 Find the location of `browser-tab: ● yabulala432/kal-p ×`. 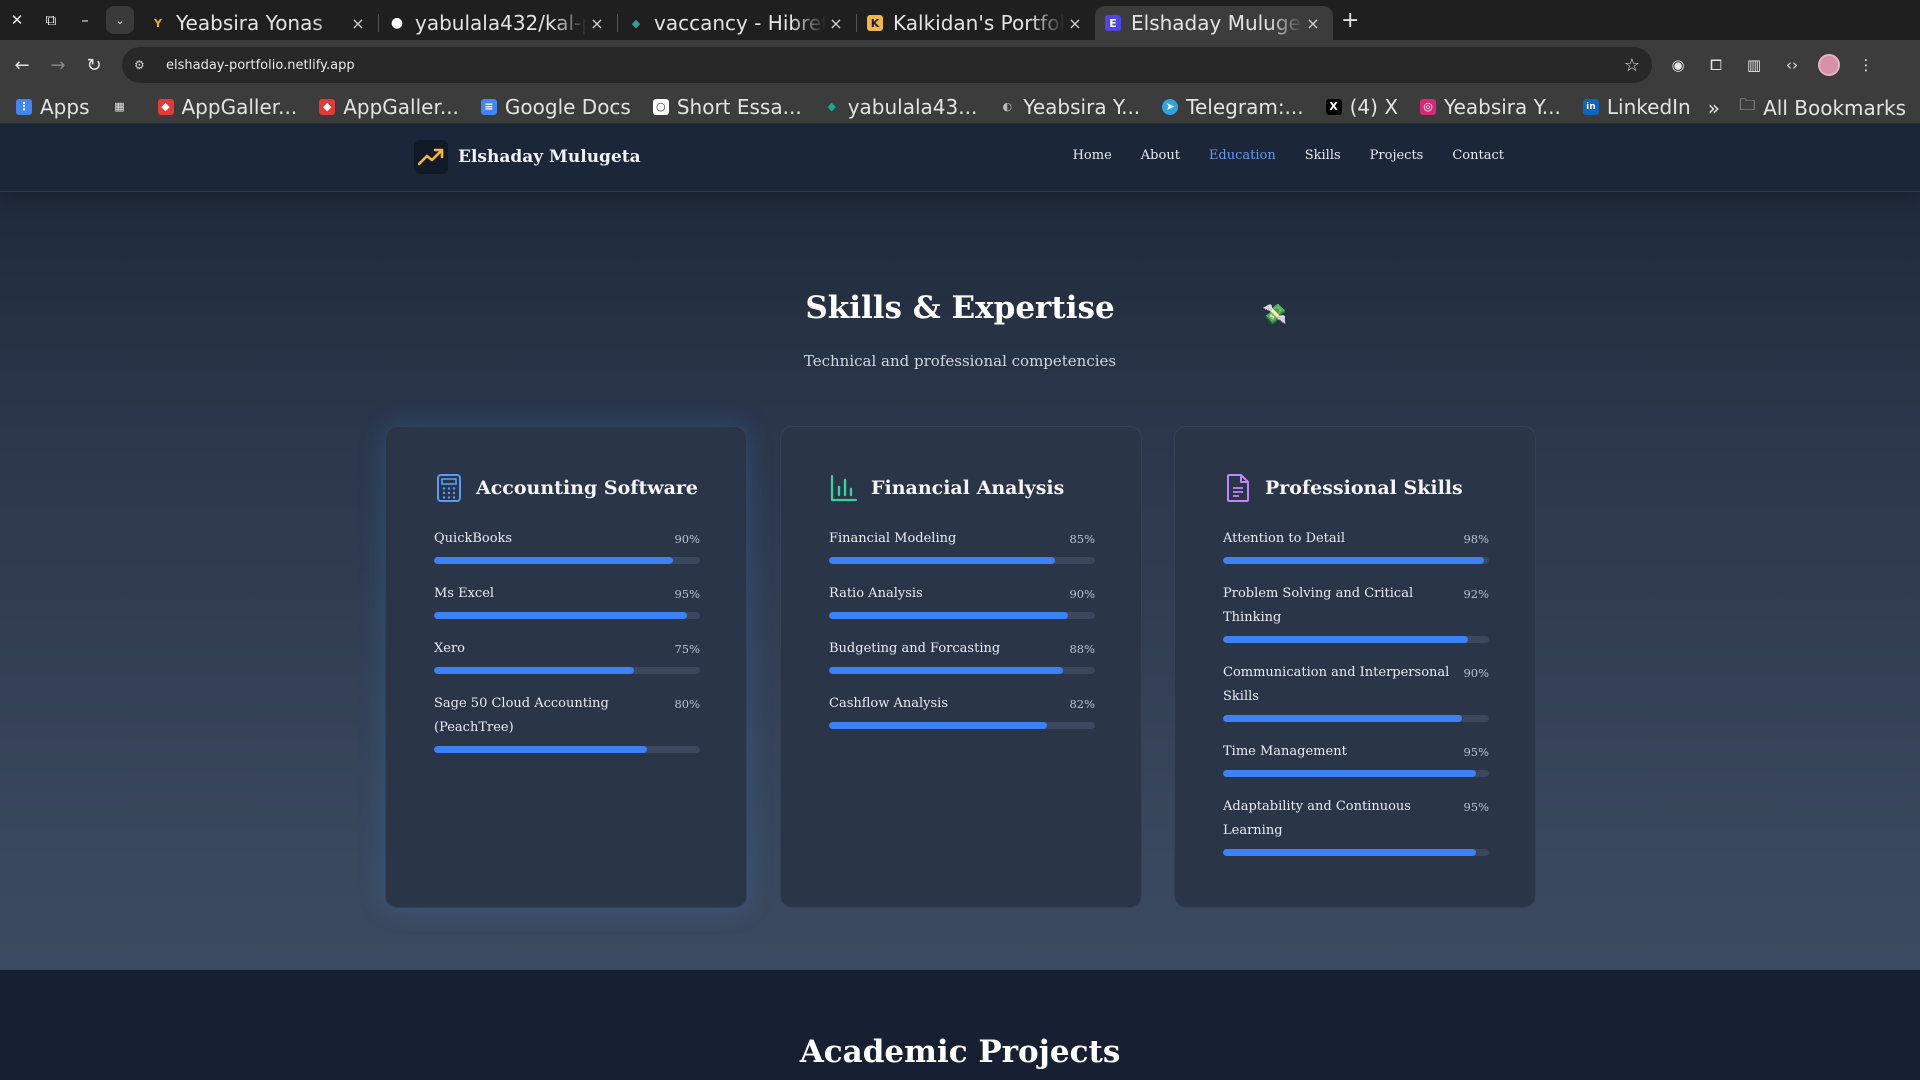

browser-tab: ● yabulala432/kal-p × is located at coordinates (498, 23).